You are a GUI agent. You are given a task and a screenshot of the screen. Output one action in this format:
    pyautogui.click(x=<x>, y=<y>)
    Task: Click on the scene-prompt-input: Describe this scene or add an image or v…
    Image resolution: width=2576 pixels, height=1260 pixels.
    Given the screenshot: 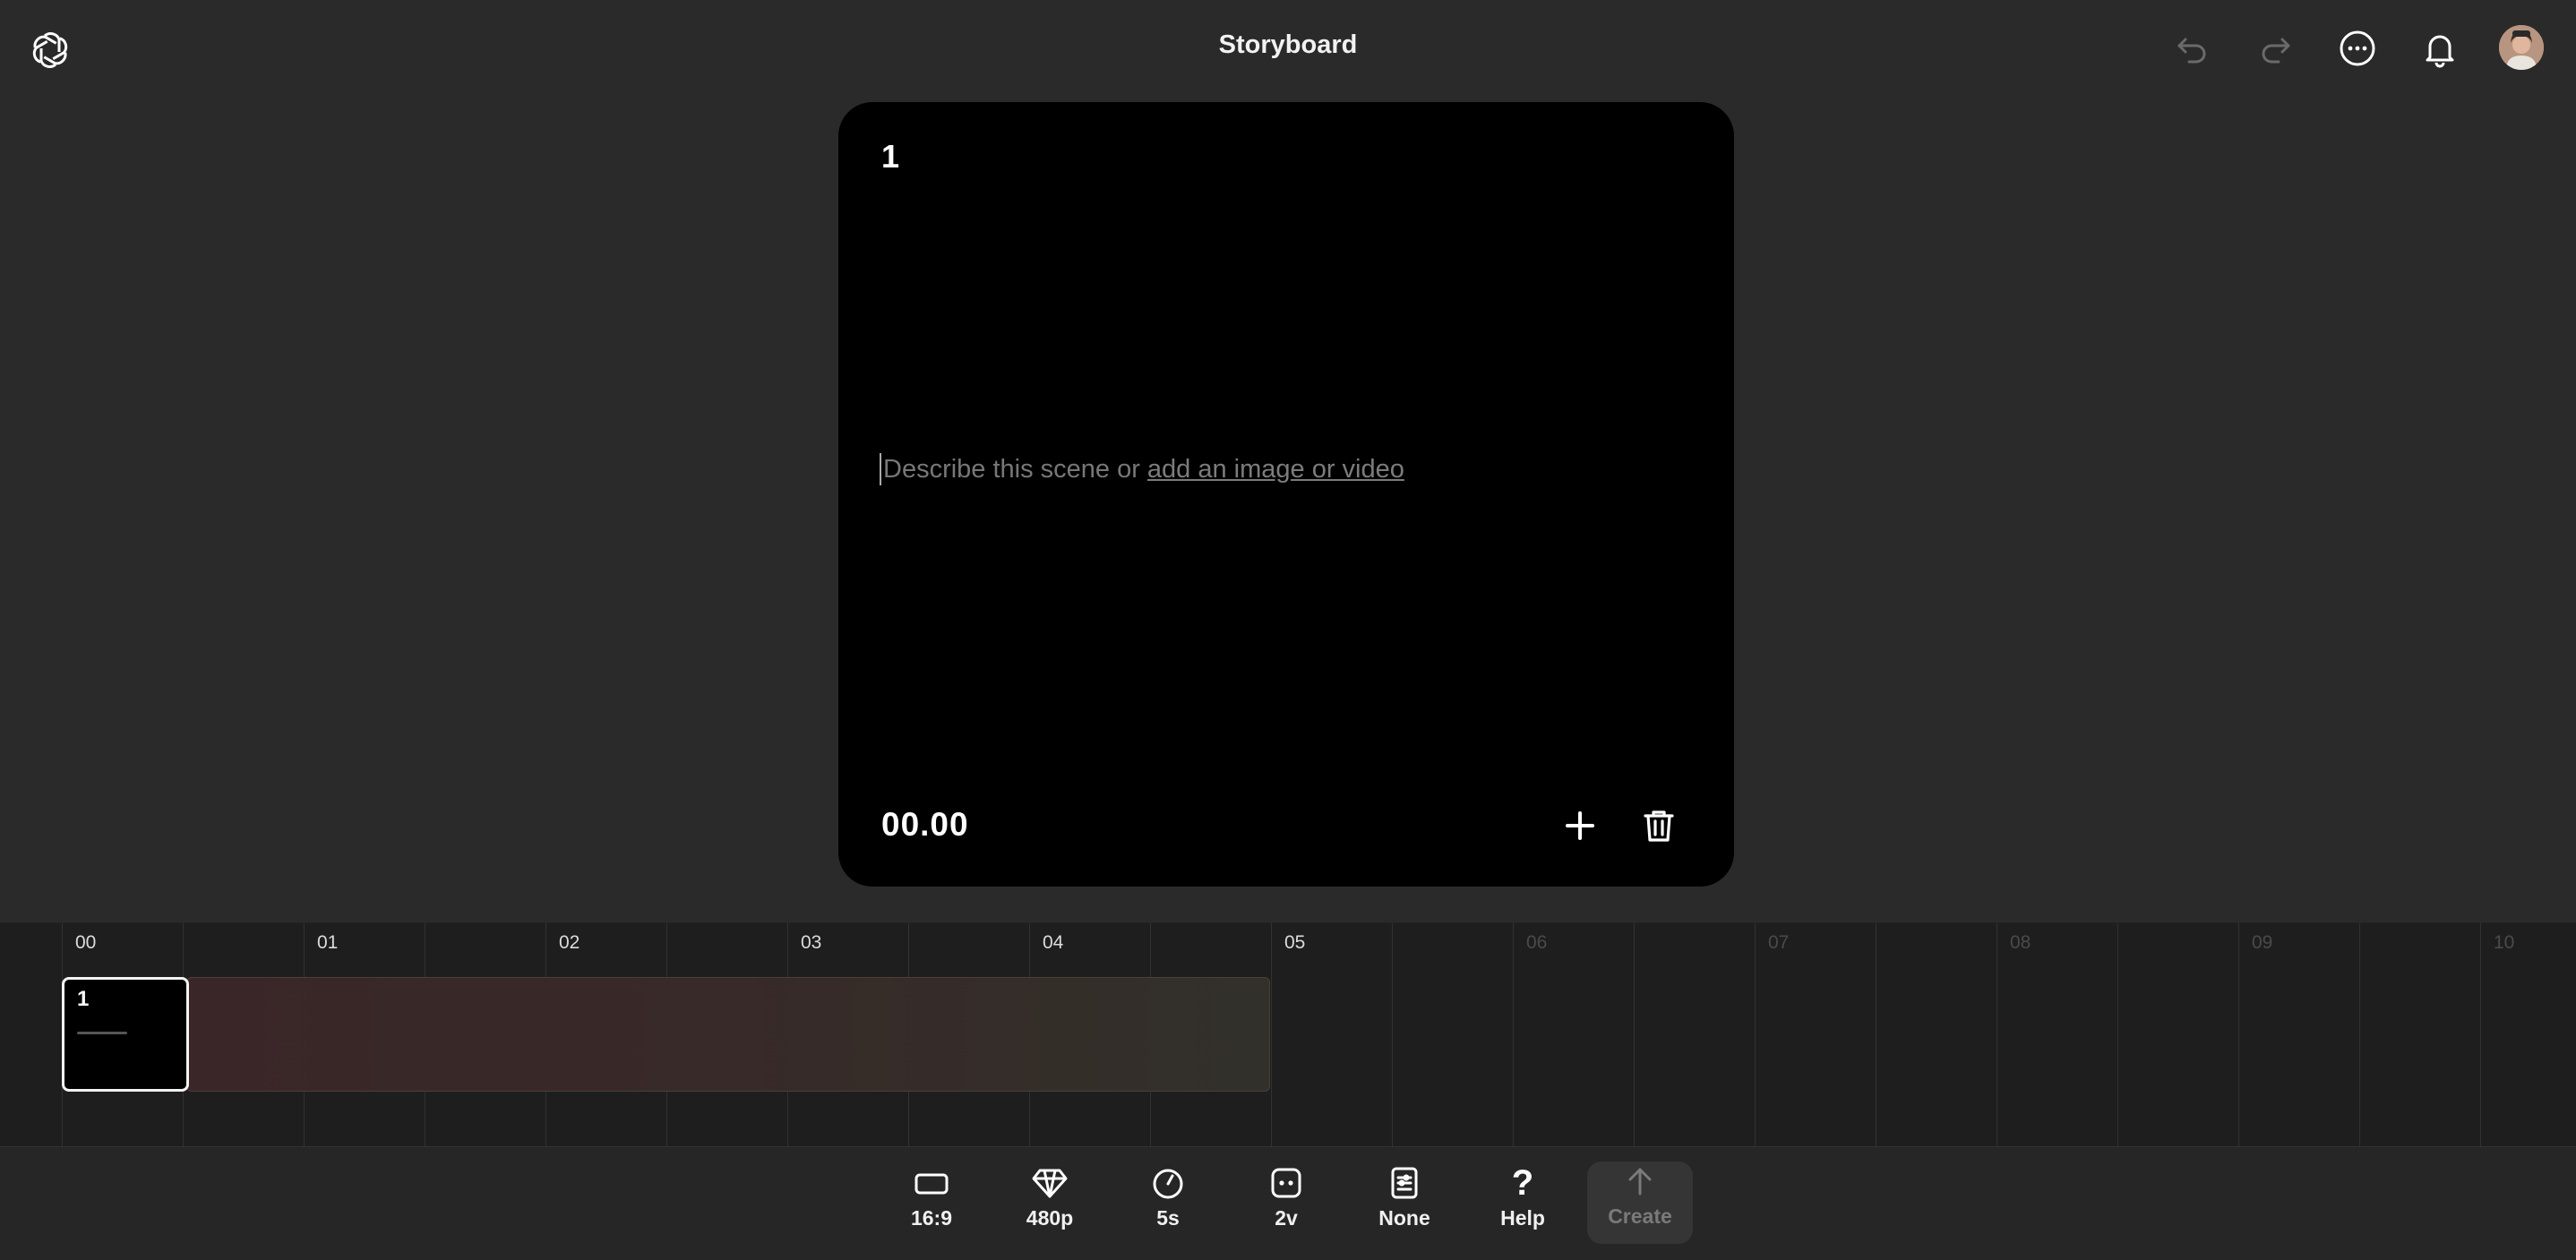 What is the action you would take?
    pyautogui.click(x=1142, y=469)
    